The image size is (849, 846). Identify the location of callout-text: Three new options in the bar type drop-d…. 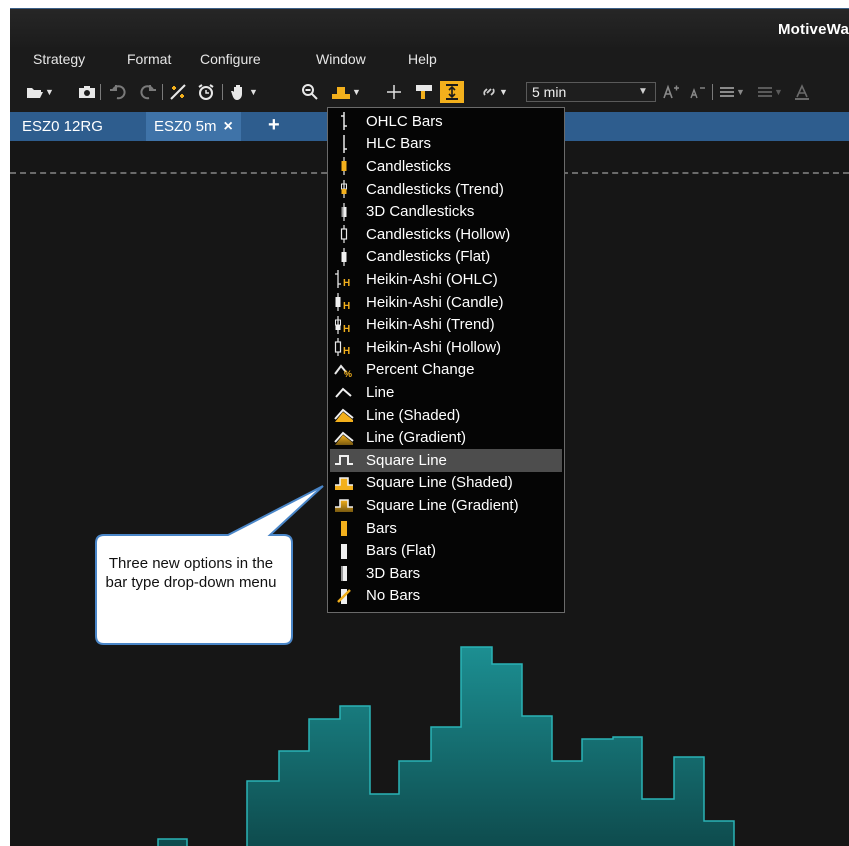
(191, 573).